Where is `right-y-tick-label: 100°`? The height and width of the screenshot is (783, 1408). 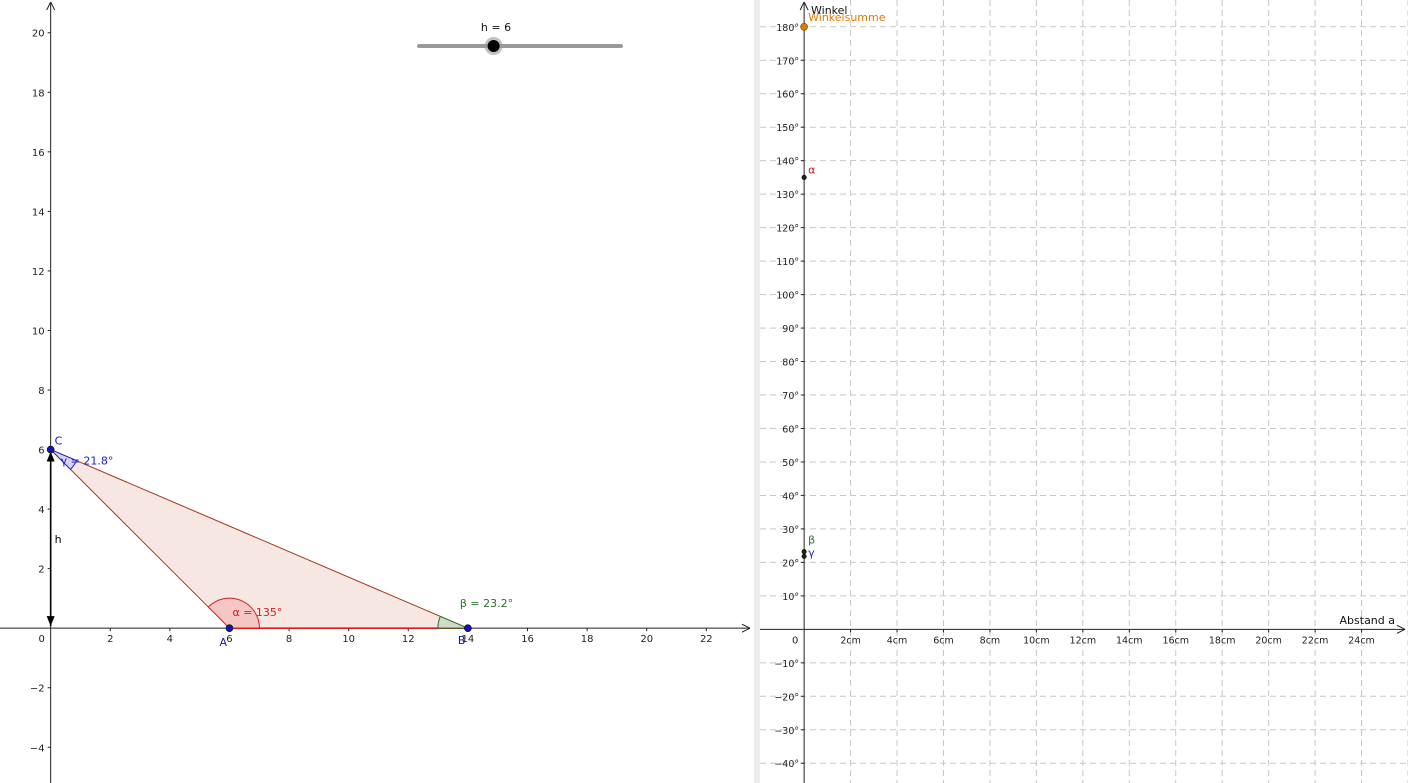 right-y-tick-label: 100° is located at coordinates (787, 296).